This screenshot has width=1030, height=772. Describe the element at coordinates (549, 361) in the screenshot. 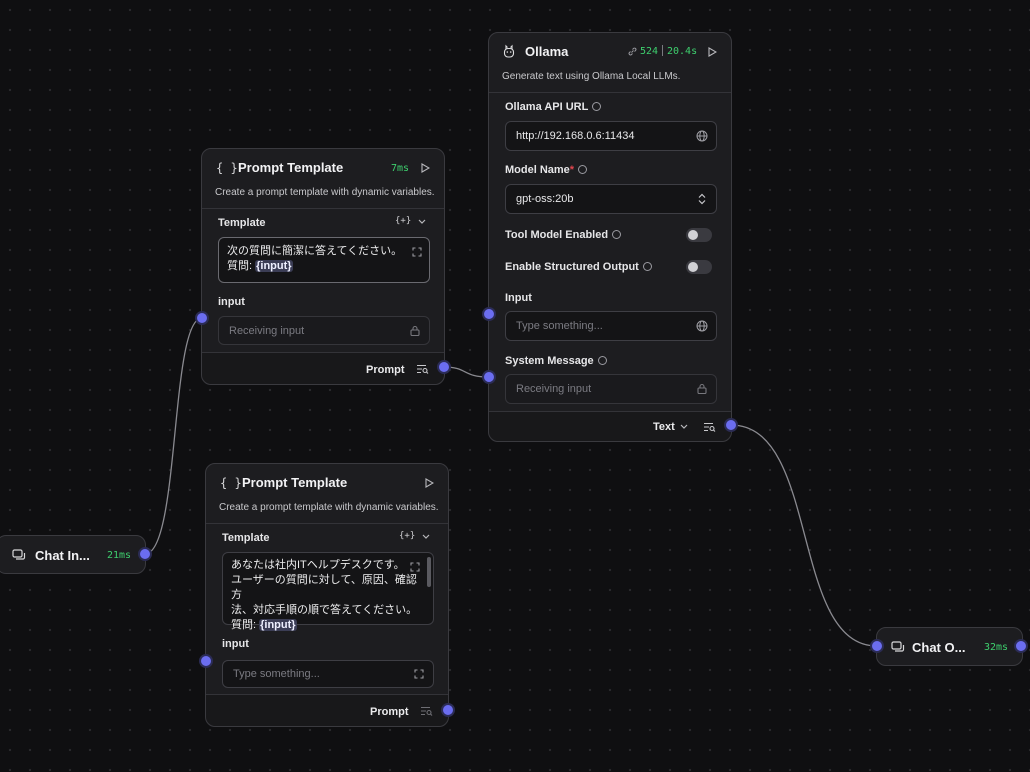

I see `ollama-system-label-text: System Message` at that location.